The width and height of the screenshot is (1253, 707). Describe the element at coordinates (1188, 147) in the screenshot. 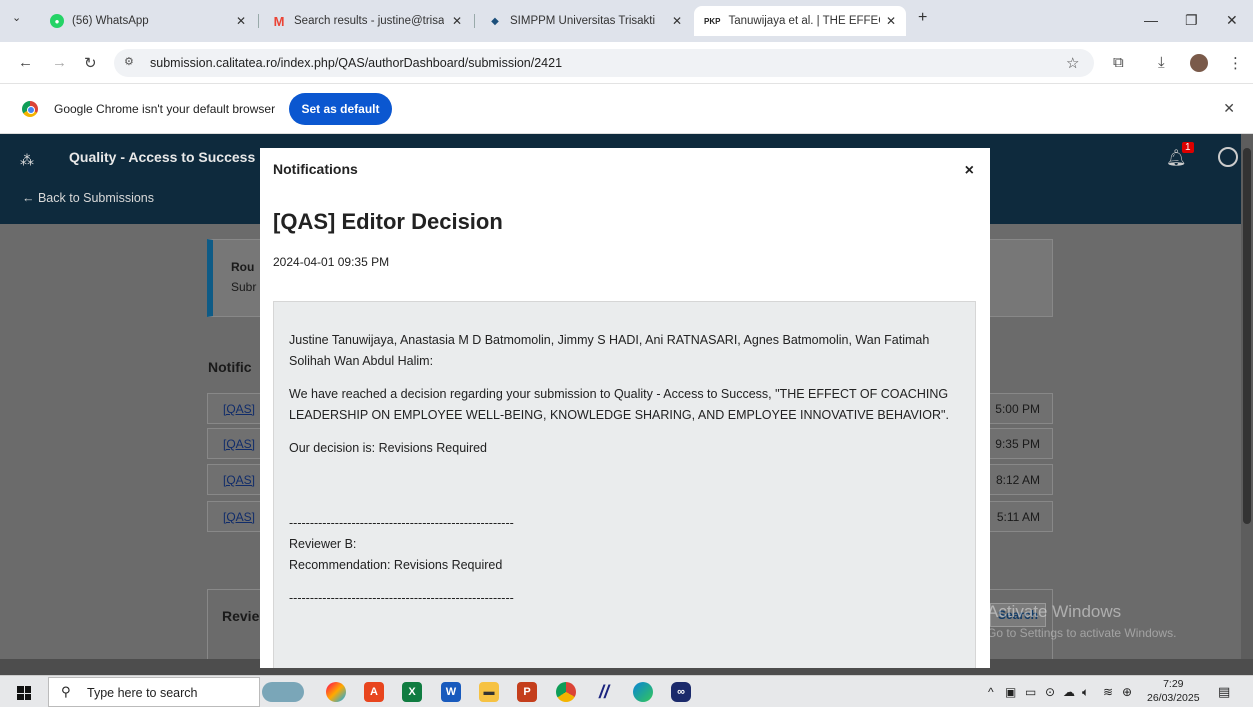

I see `notification-count-badge: 1` at that location.